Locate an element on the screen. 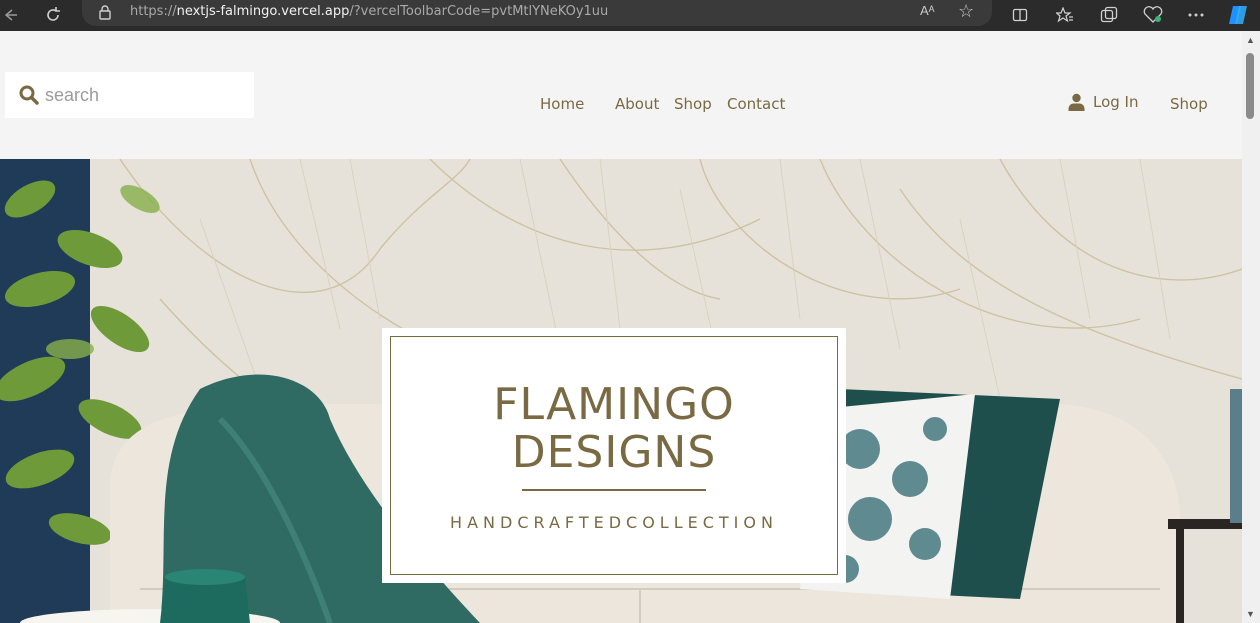 The height and width of the screenshot is (623, 1260). login-label: Log In is located at coordinates (1116, 102).